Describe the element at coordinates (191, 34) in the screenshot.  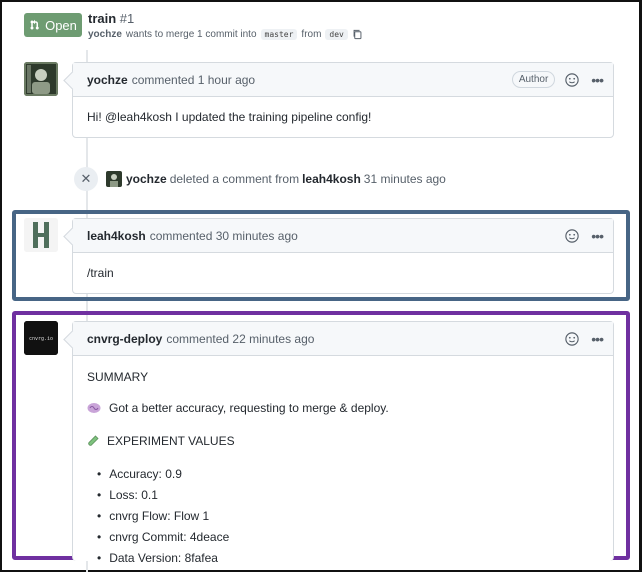
I see `pr-merge-text: wants to merge 1 commit into` at that location.